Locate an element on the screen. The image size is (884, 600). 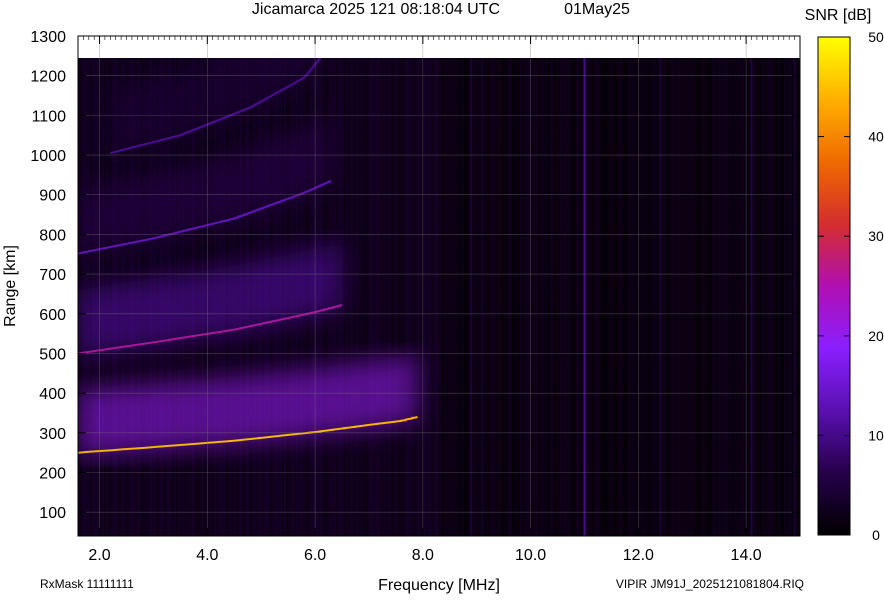
y-tick-label: 200 is located at coordinates (52, 474).